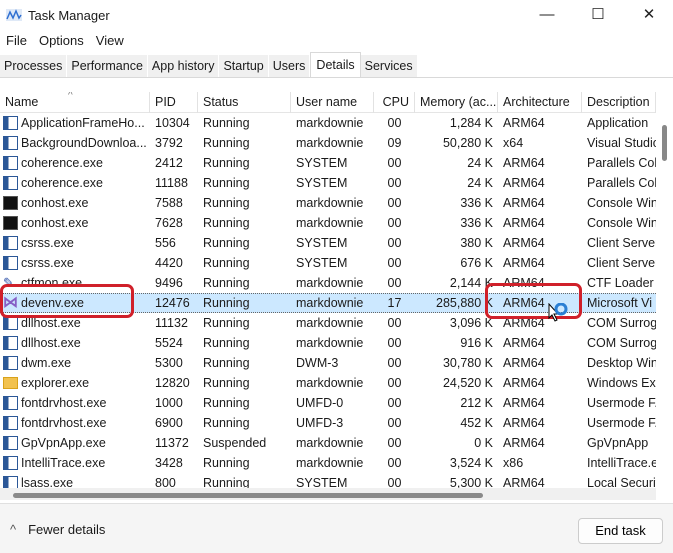 The width and height of the screenshot is (673, 553). What do you see at coordinates (169, 223) in the screenshot?
I see `cell-pid: 7628` at bounding box center [169, 223].